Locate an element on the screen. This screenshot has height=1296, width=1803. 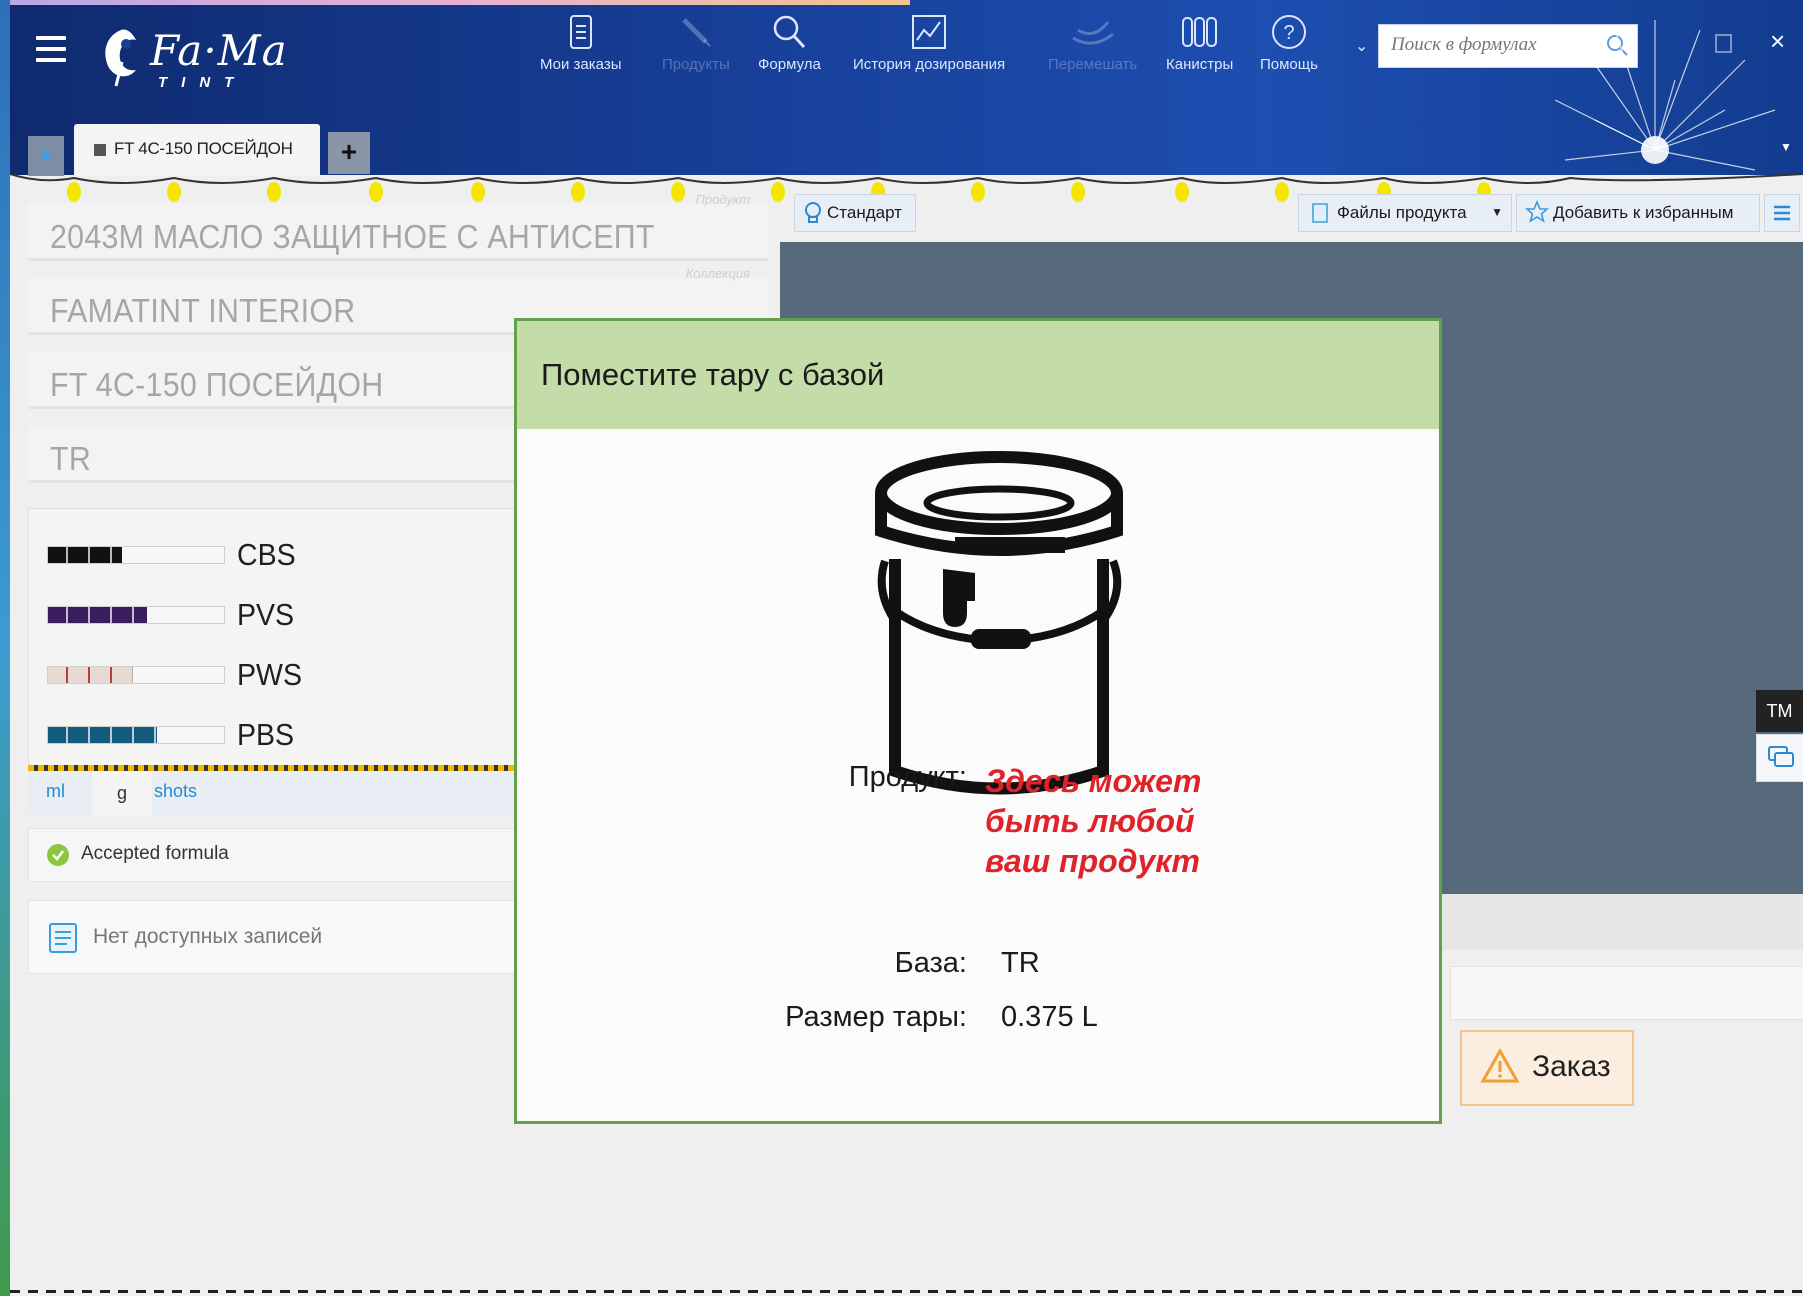
tm-label: TM is located at coordinates (1779, 711).